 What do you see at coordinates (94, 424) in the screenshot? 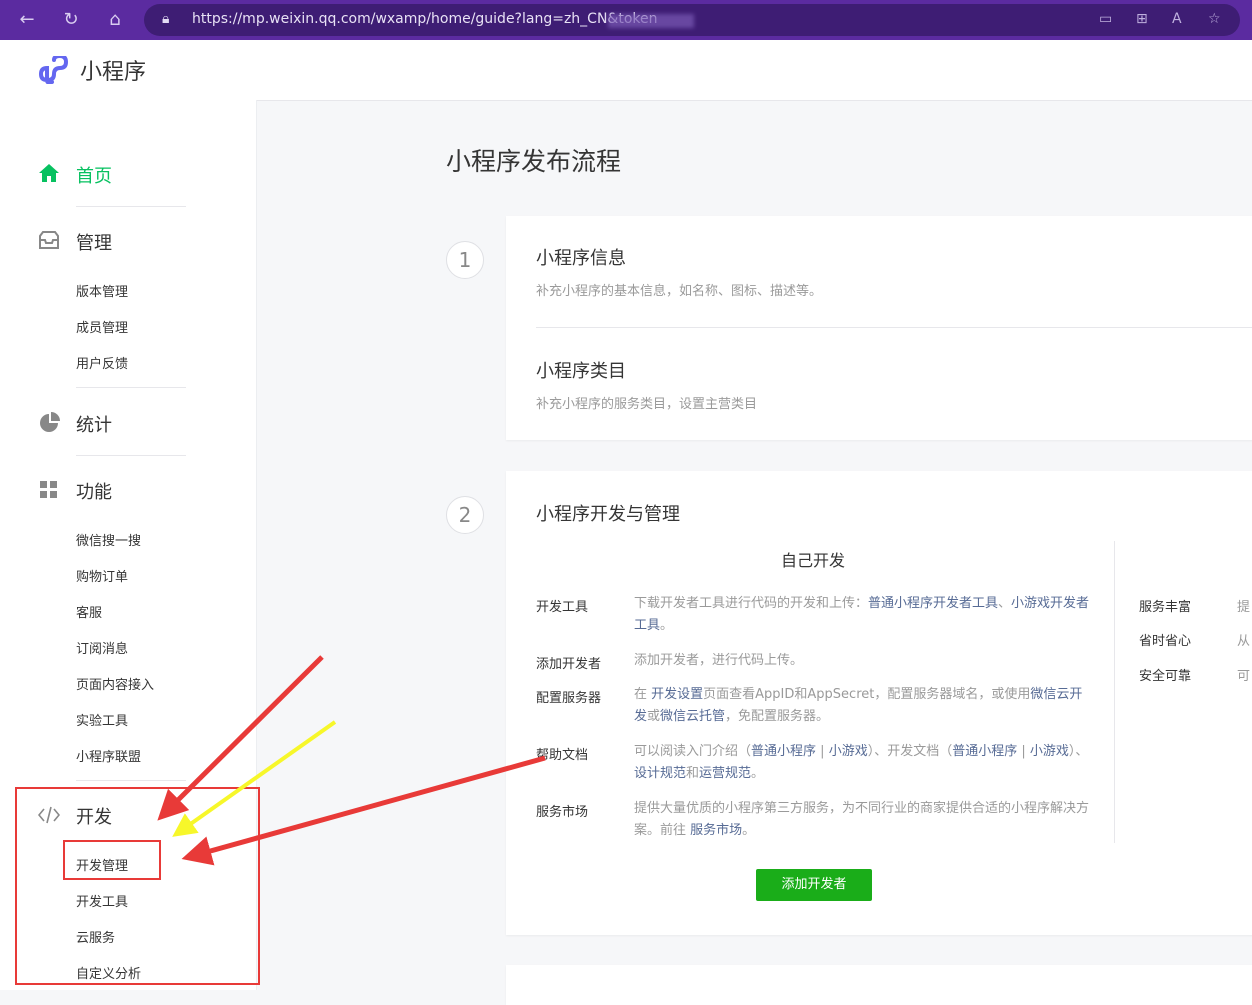
I see `sidebar-item-stats: 统计` at bounding box center [94, 424].